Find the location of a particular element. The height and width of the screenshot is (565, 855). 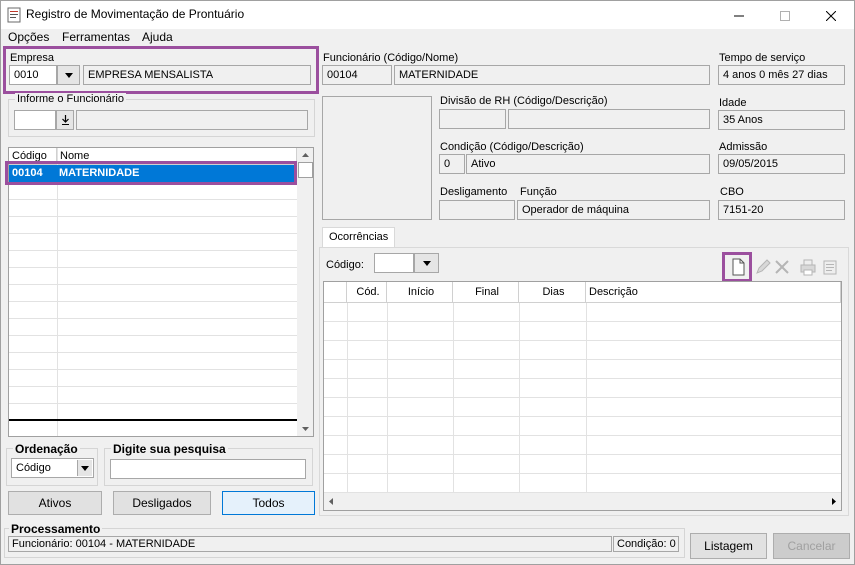

empresa-dropdown-button is located at coordinates (68, 75).